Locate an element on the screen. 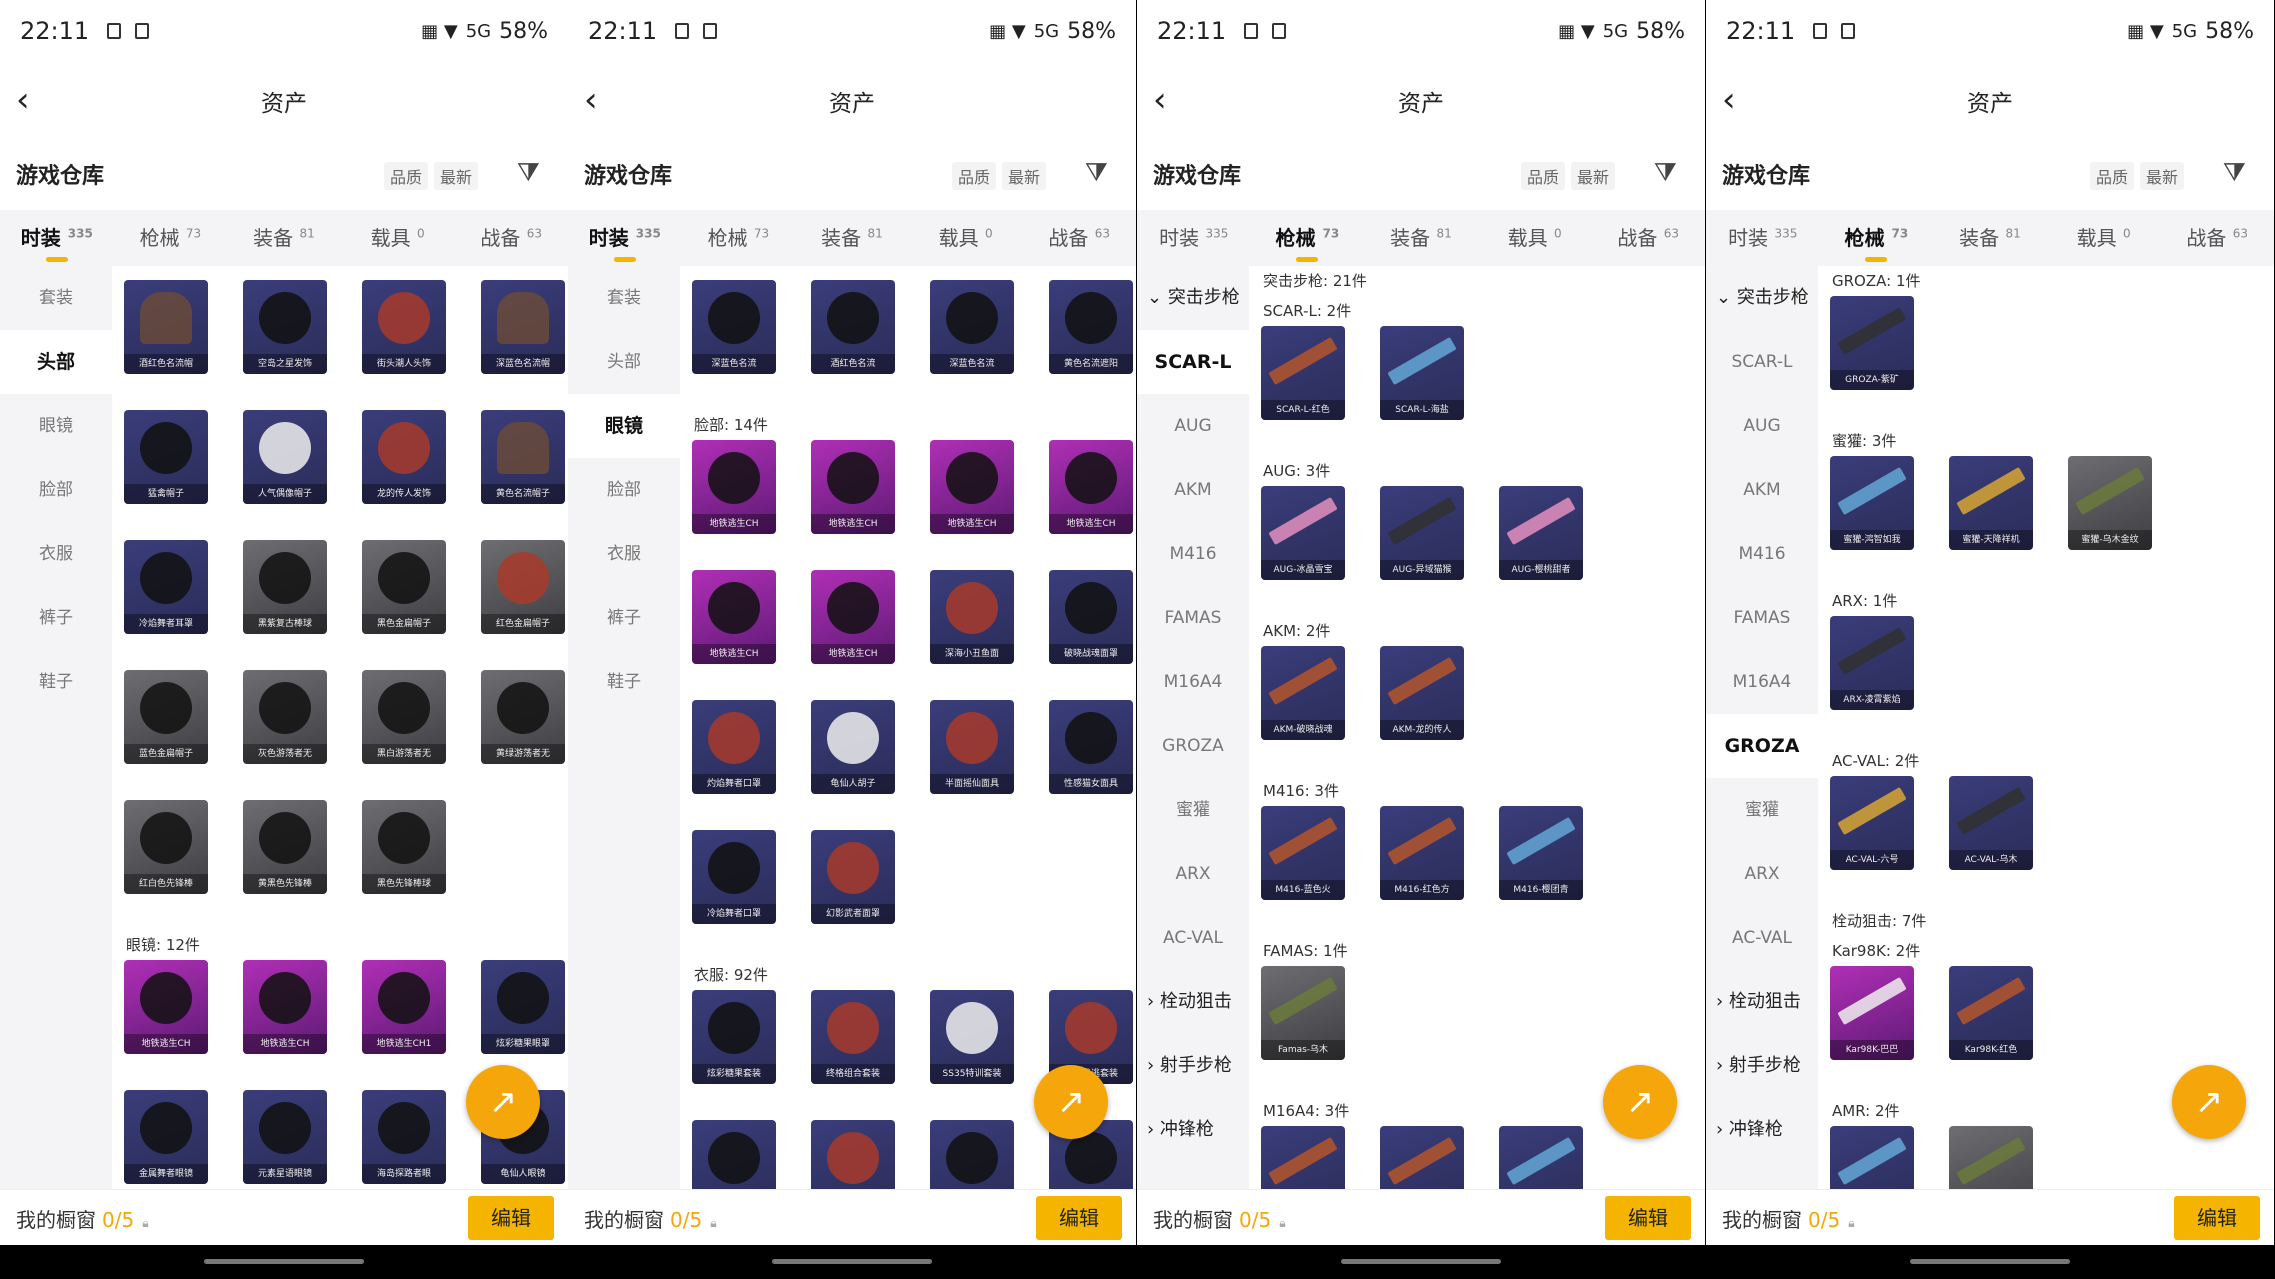 The image size is (2275, 1279). sidebar-item: 头部 is located at coordinates (56, 362).